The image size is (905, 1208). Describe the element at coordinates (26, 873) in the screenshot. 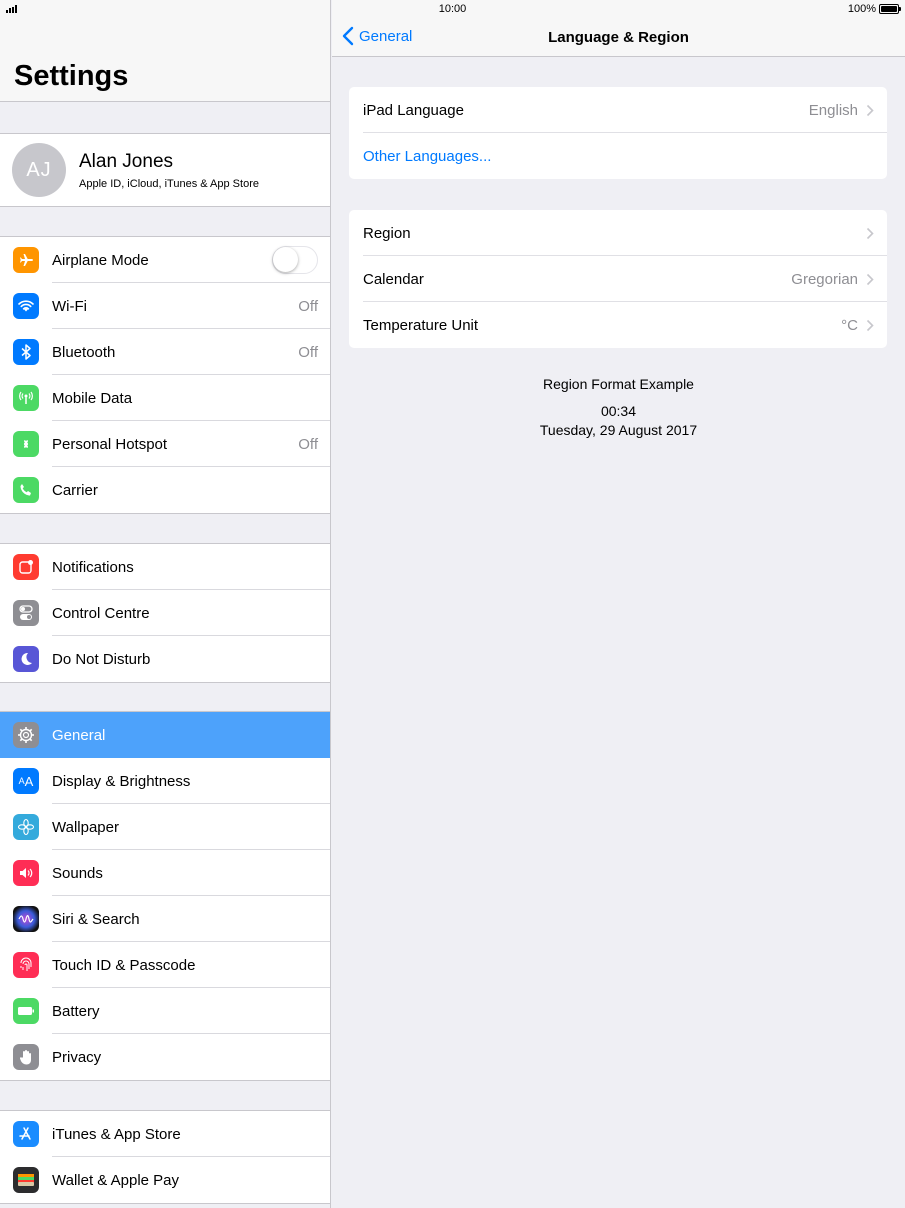

I see `speaker-icon` at that location.